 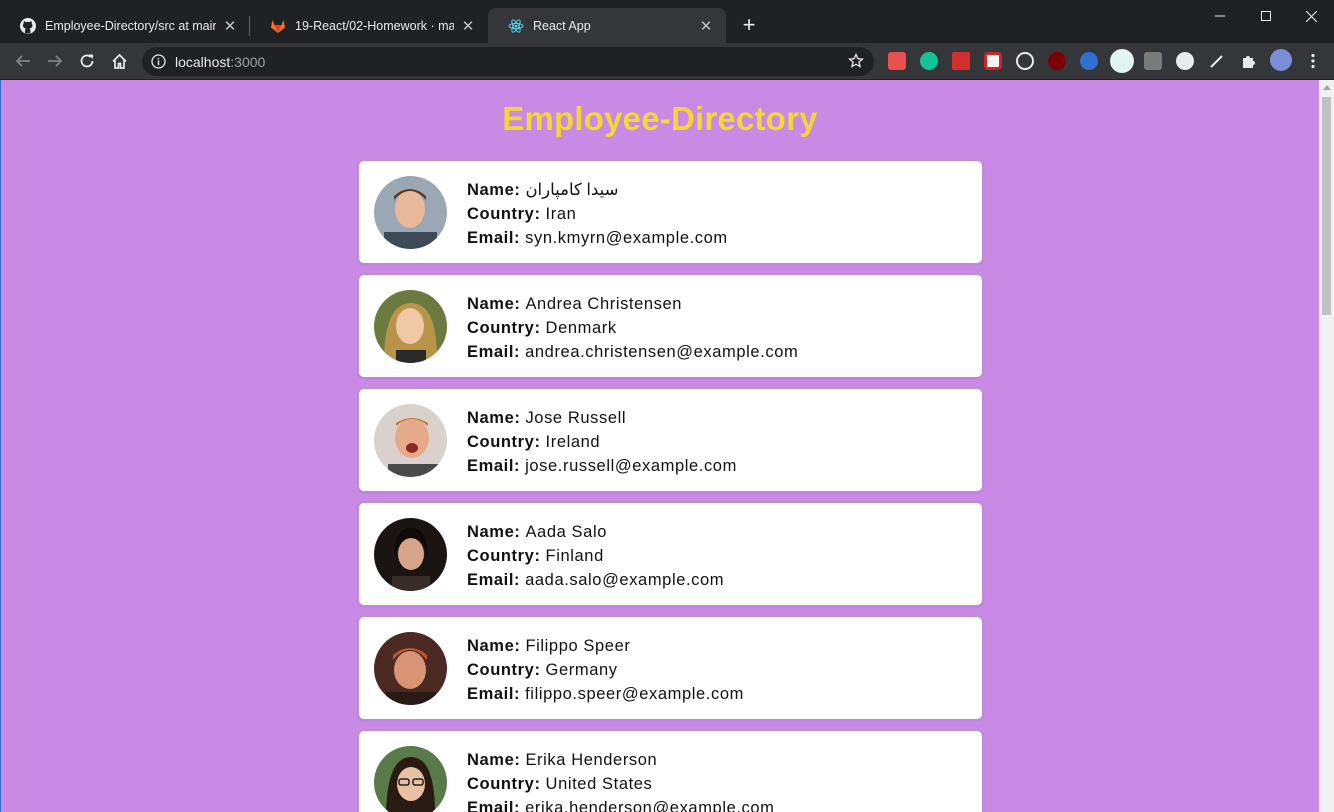 What do you see at coordinates (1326, 206) in the screenshot?
I see `scrollbar-thumb` at bounding box center [1326, 206].